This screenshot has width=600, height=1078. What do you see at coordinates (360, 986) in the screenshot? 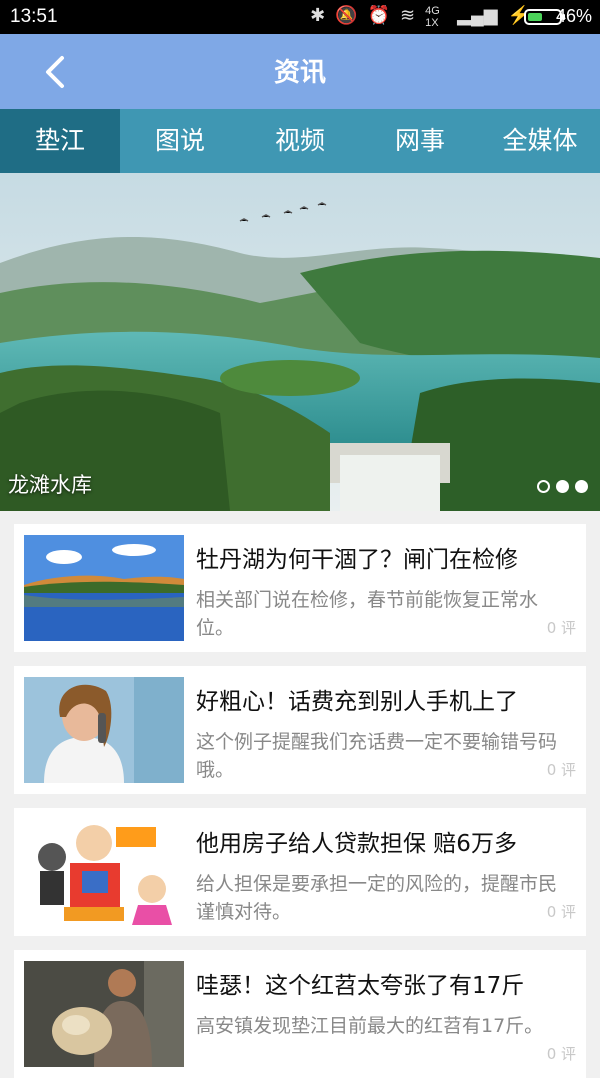
I see `news-headline: 哇瑟！这个红苕太夸张了有17斤` at bounding box center [360, 986].